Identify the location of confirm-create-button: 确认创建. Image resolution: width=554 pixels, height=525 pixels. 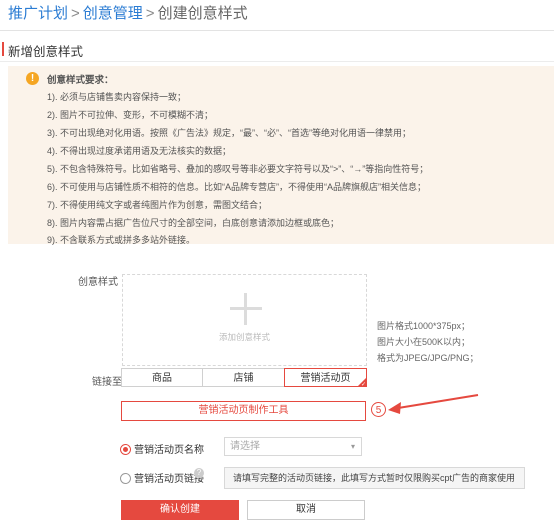
(180, 510).